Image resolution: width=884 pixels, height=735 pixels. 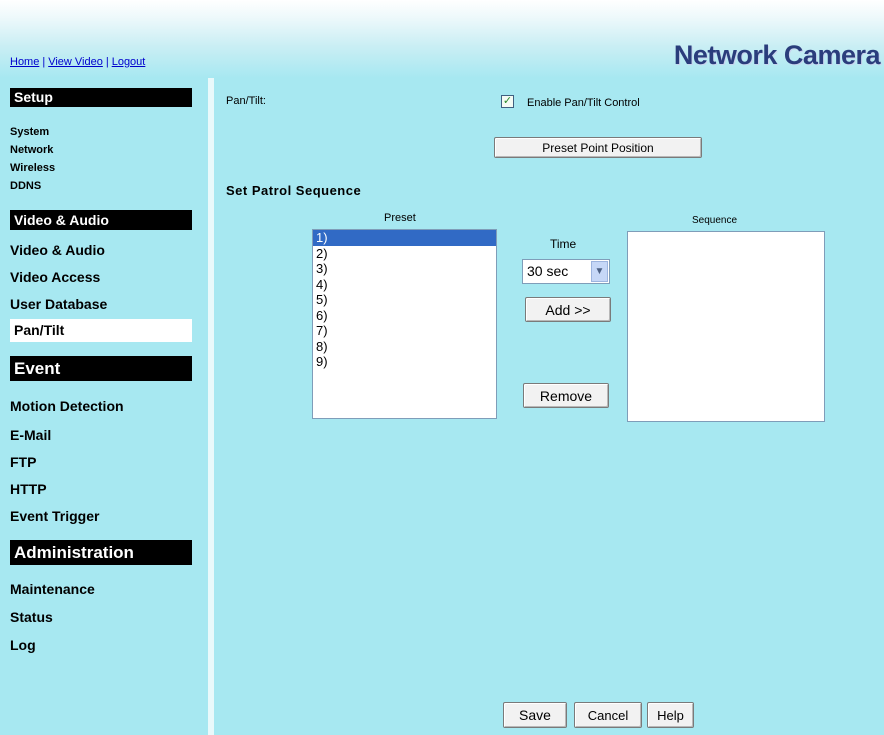 What do you see at coordinates (404, 285) in the screenshot?
I see `preset-option: 4)` at bounding box center [404, 285].